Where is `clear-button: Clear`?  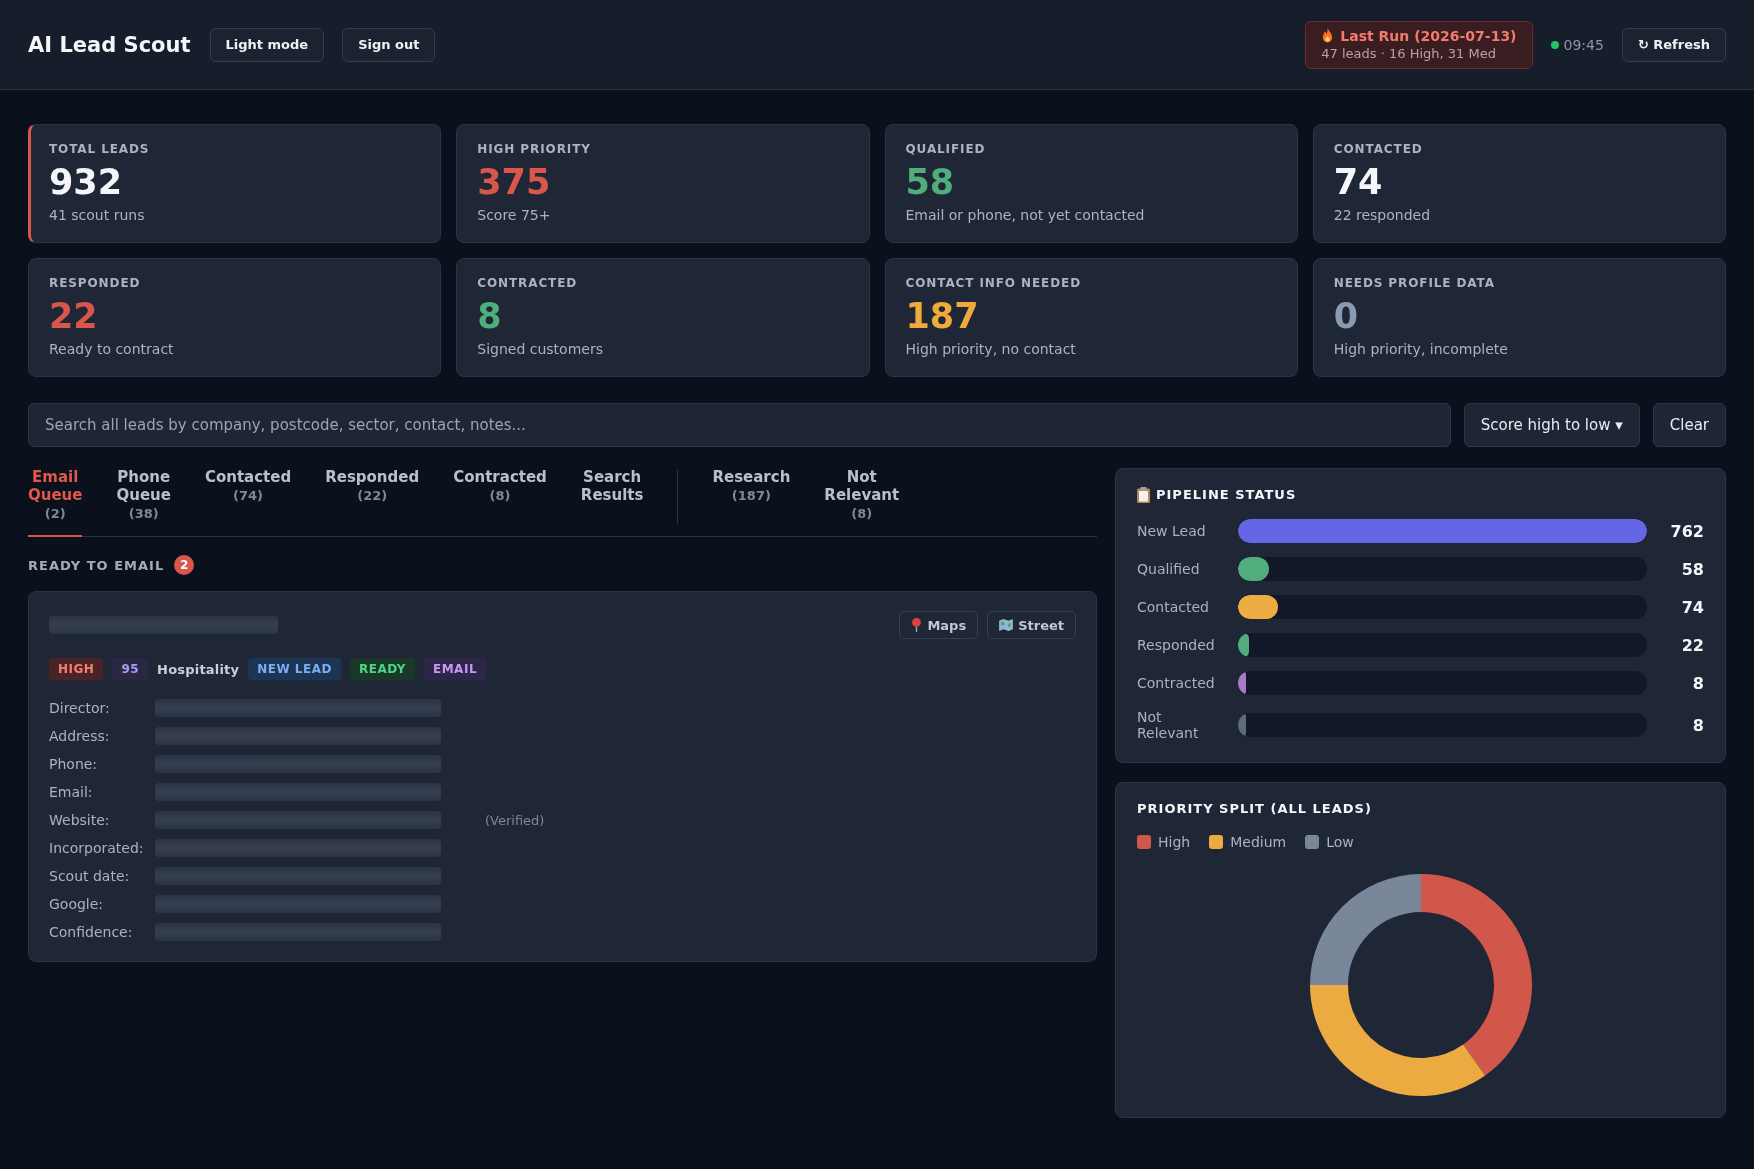 clear-button: Clear is located at coordinates (1689, 425).